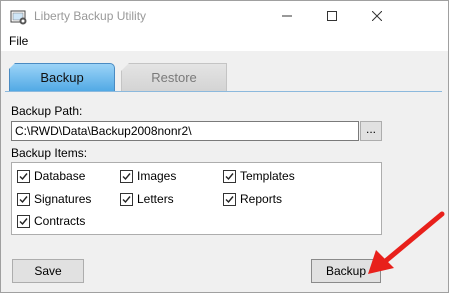 The width and height of the screenshot is (449, 293). I want to click on checkbox-database: Database, so click(51, 176).